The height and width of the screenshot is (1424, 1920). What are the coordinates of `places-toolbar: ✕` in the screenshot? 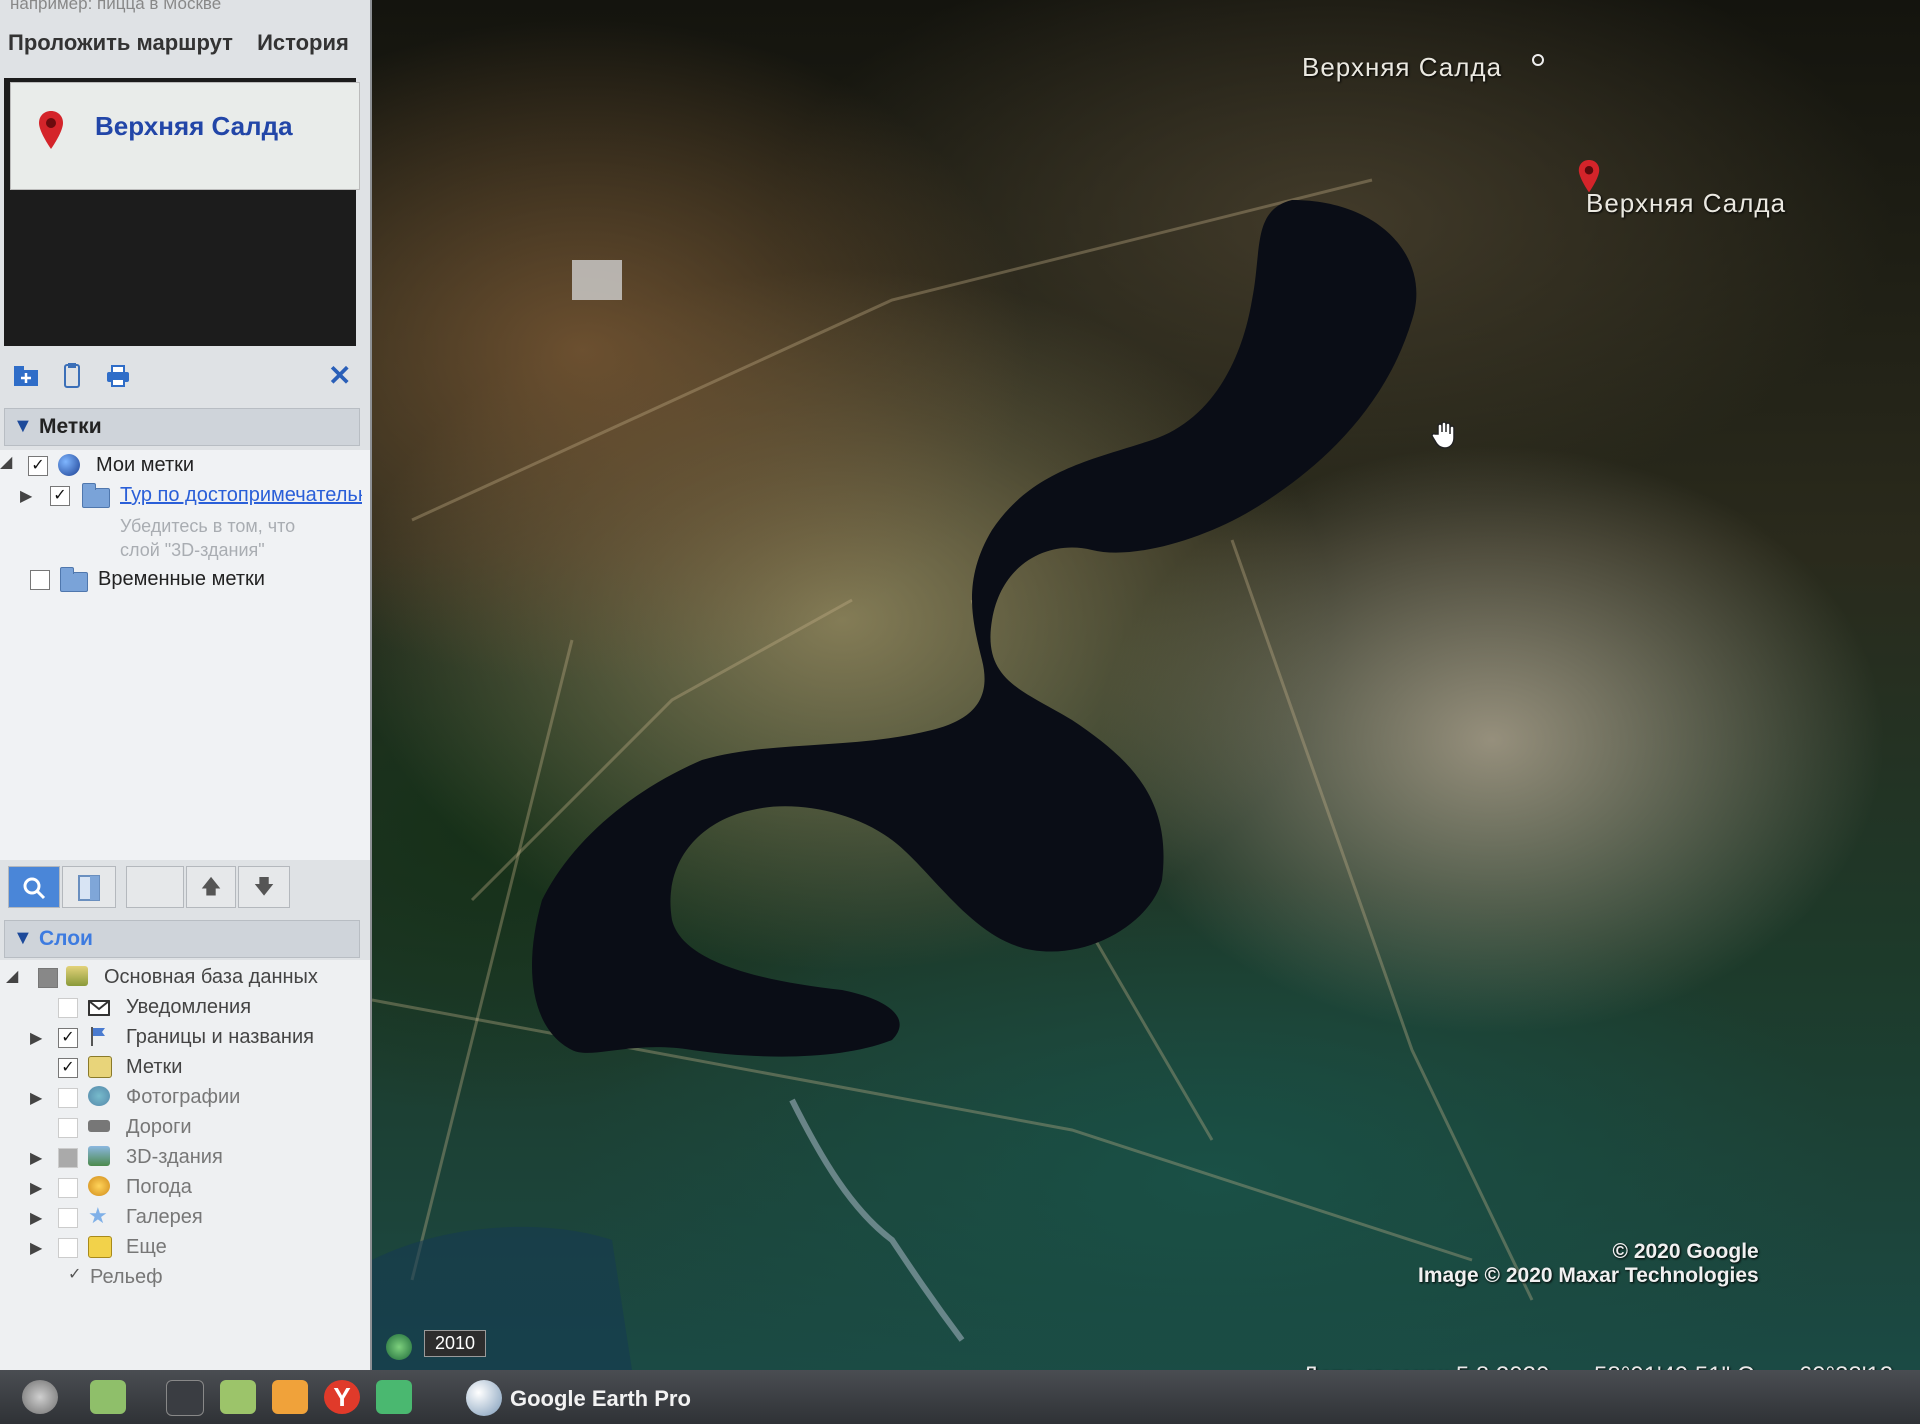 It's located at (183, 376).